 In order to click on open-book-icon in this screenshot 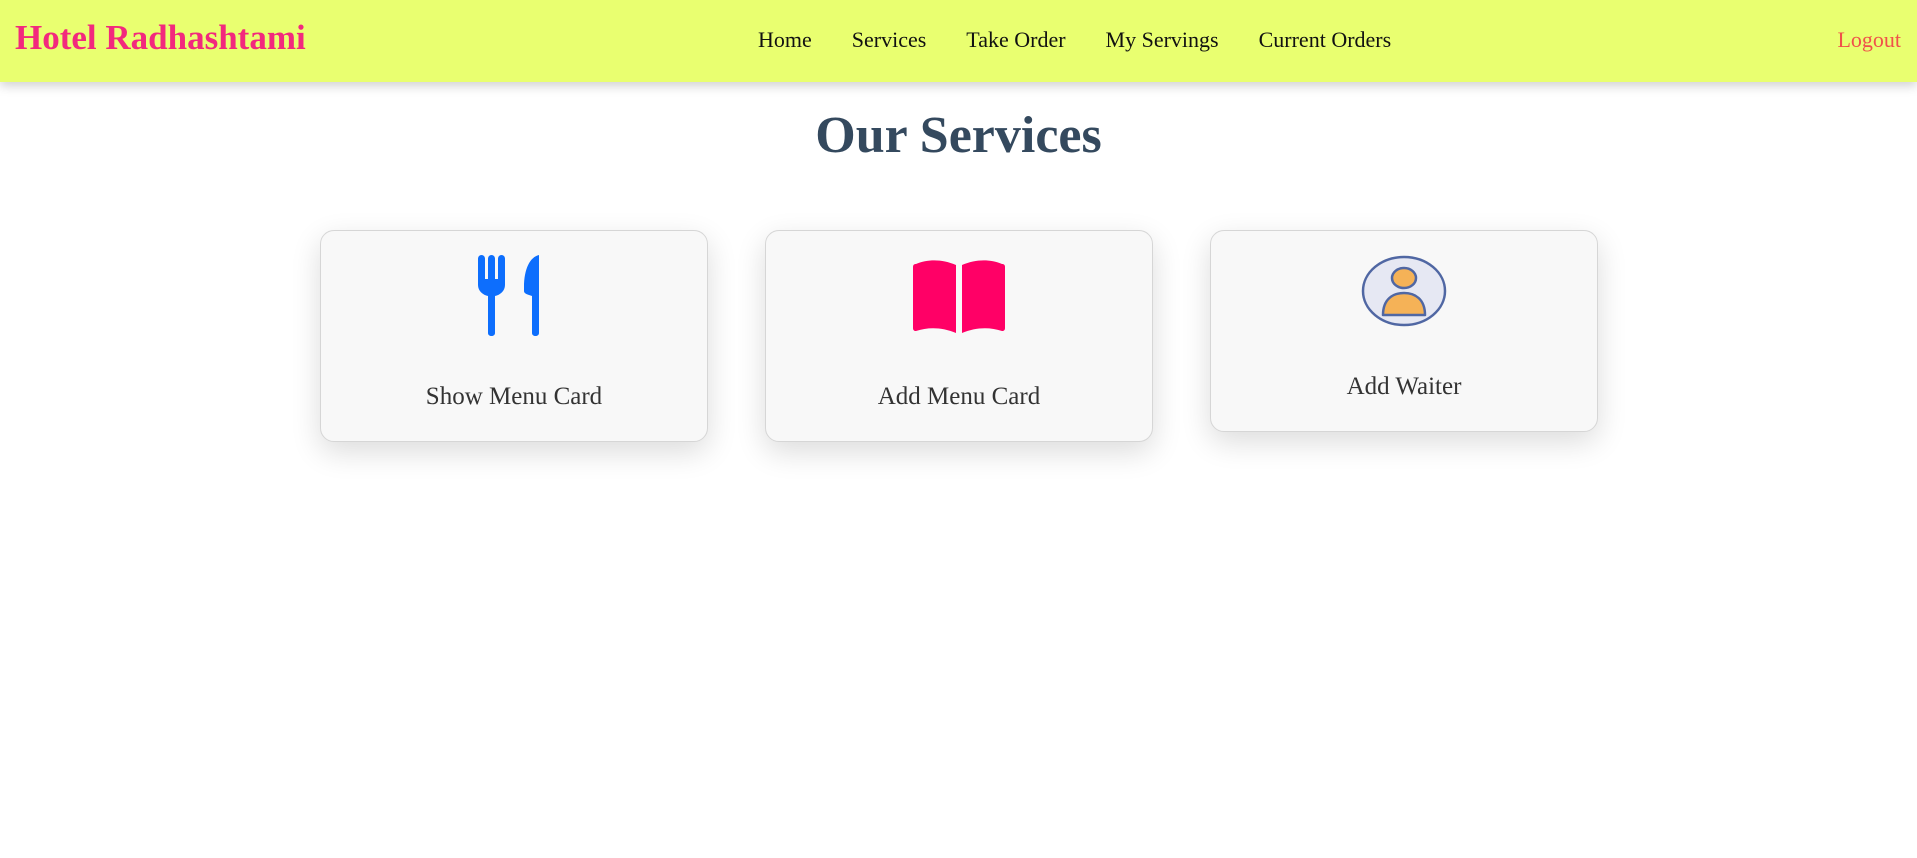, I will do `click(959, 298)`.